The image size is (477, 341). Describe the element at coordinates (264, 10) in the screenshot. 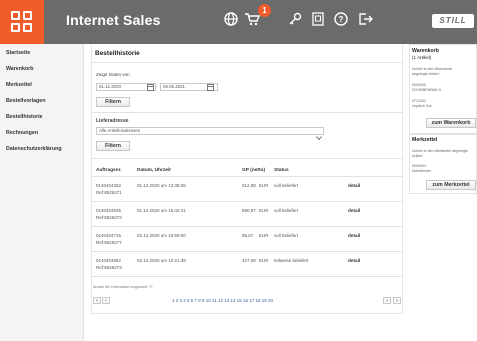

I see `cart-count-badge: 1` at that location.